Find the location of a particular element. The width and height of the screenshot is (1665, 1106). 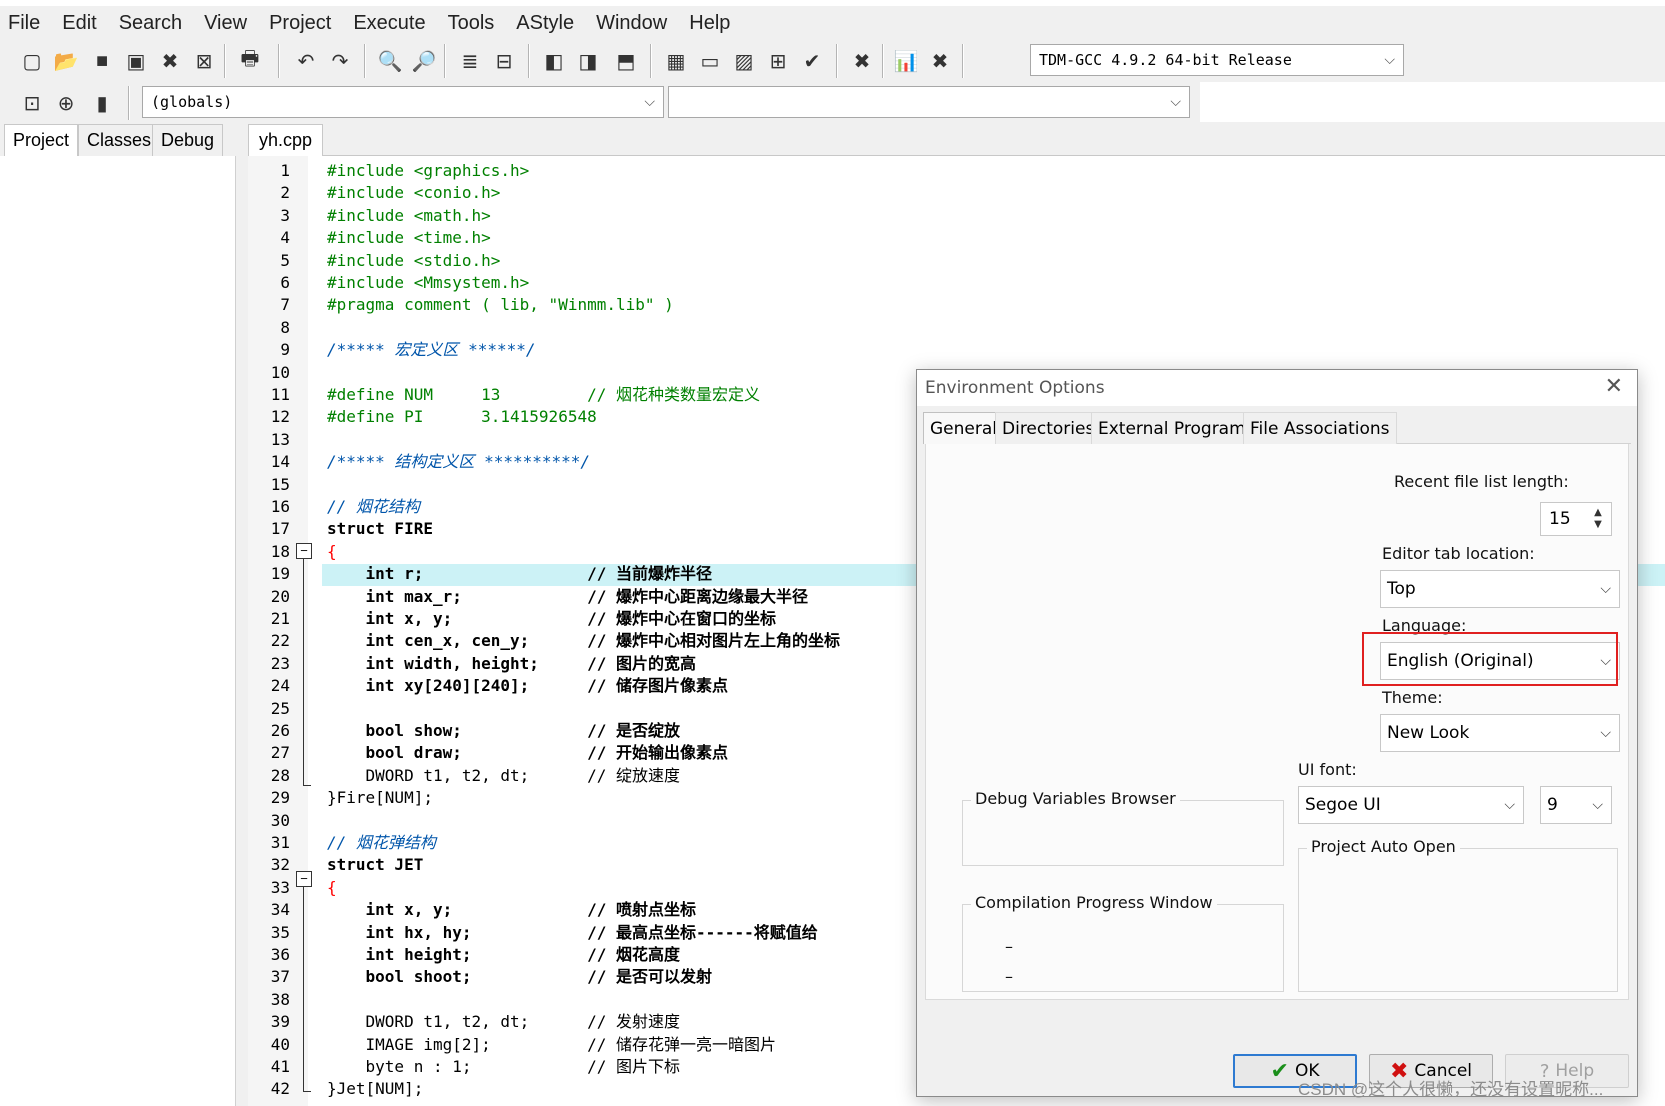

indent-icon: ≣ is located at coordinates (470, 61).